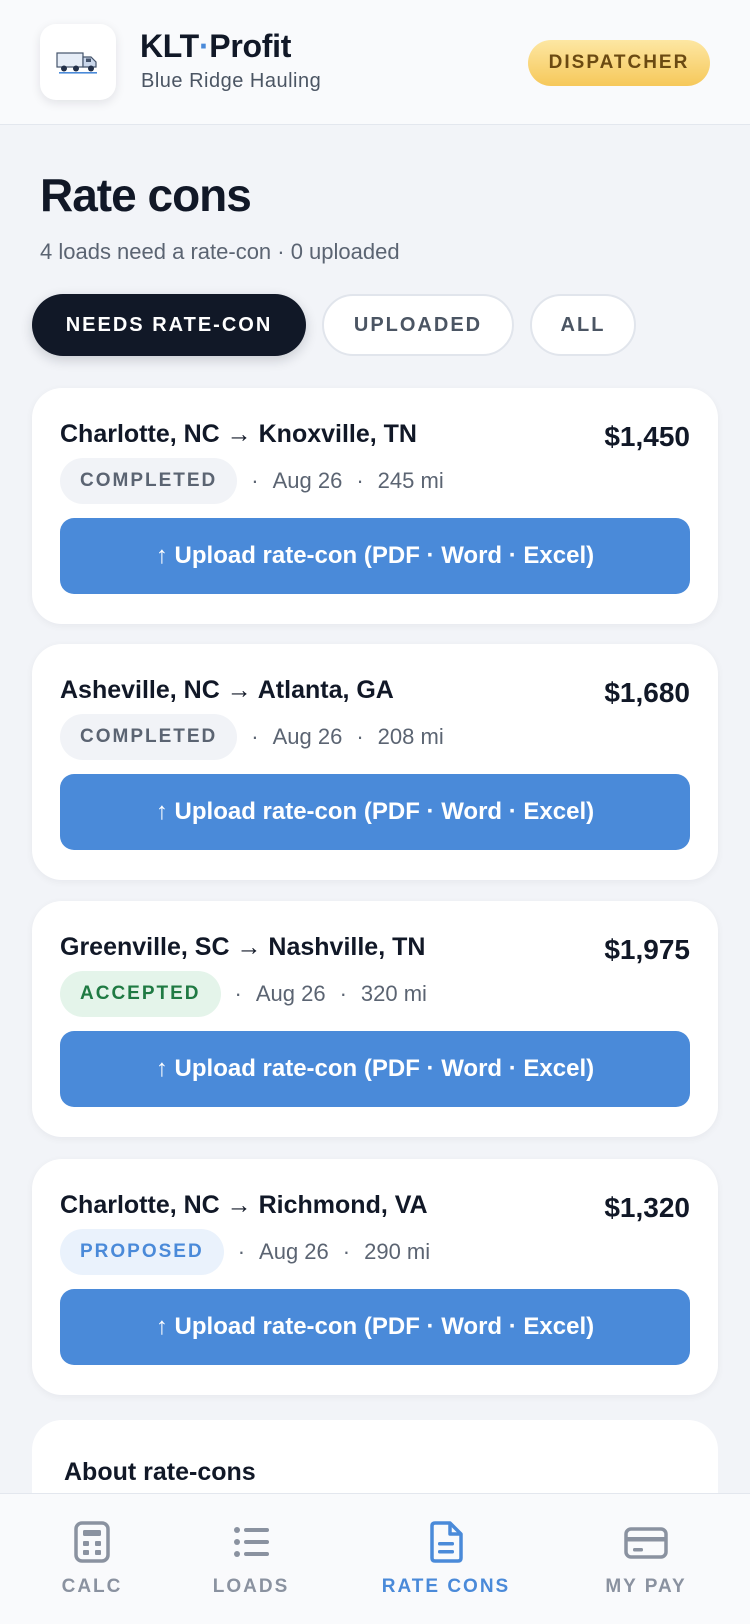 Image resolution: width=750 pixels, height=1624 pixels. What do you see at coordinates (397, 1251) in the screenshot?
I see `load-miles: 290 mi` at bounding box center [397, 1251].